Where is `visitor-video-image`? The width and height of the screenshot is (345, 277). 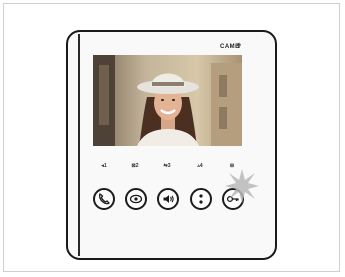 visitor-video-image is located at coordinates (167, 100).